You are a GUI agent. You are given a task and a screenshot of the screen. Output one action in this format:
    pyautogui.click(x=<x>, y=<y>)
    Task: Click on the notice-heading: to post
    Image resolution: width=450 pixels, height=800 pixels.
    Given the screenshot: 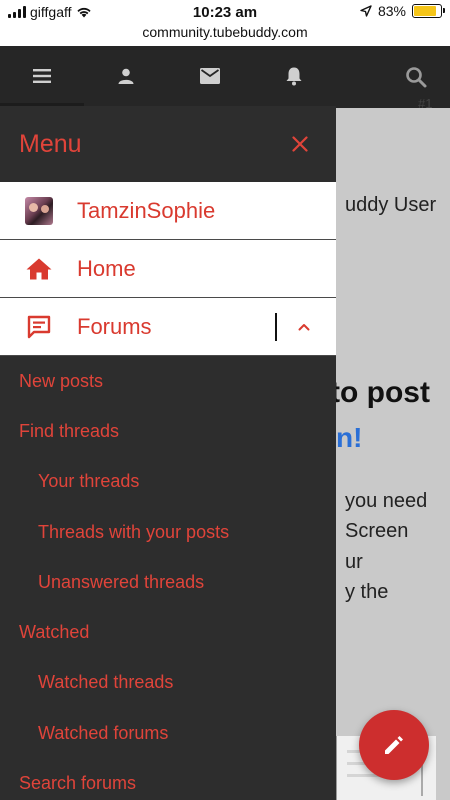 What is the action you would take?
    pyautogui.click(x=380, y=392)
    